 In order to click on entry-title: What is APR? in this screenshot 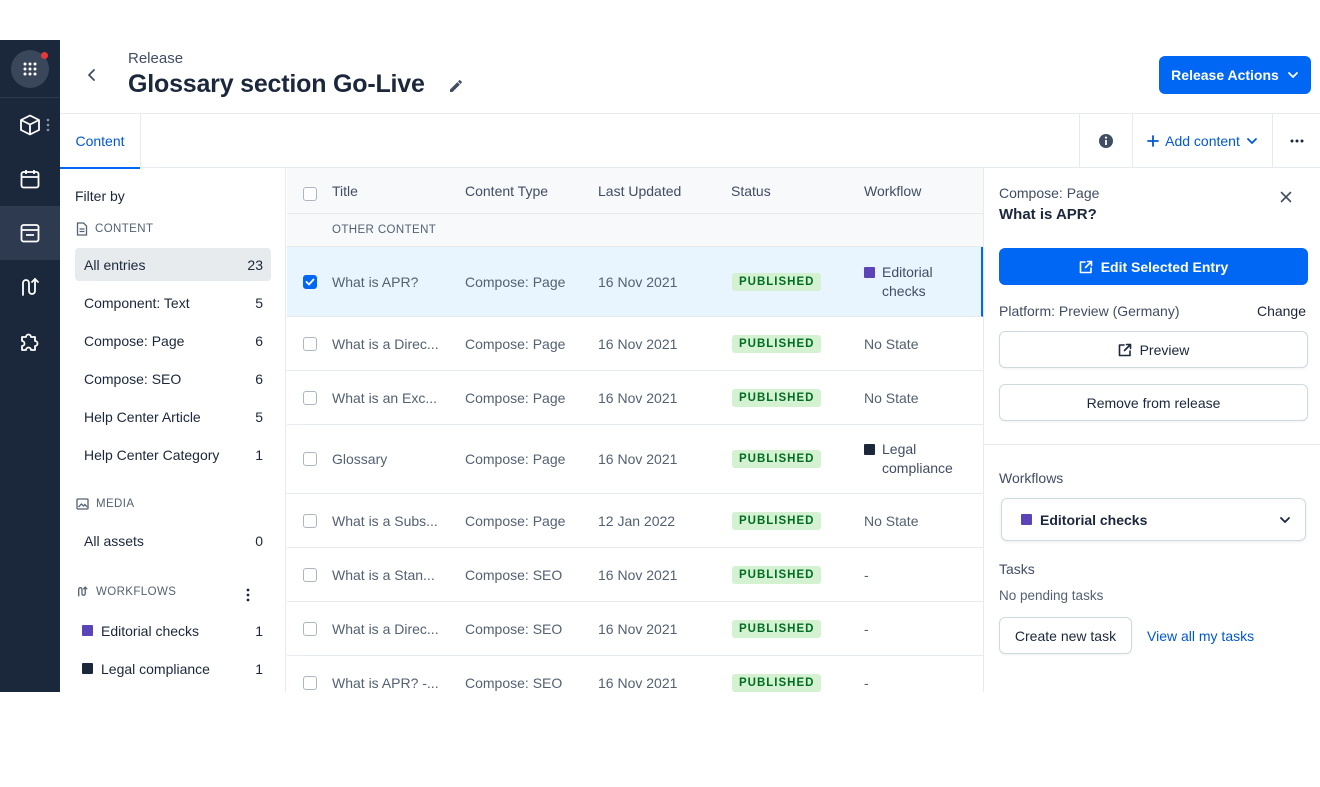, I will do `click(1048, 214)`.